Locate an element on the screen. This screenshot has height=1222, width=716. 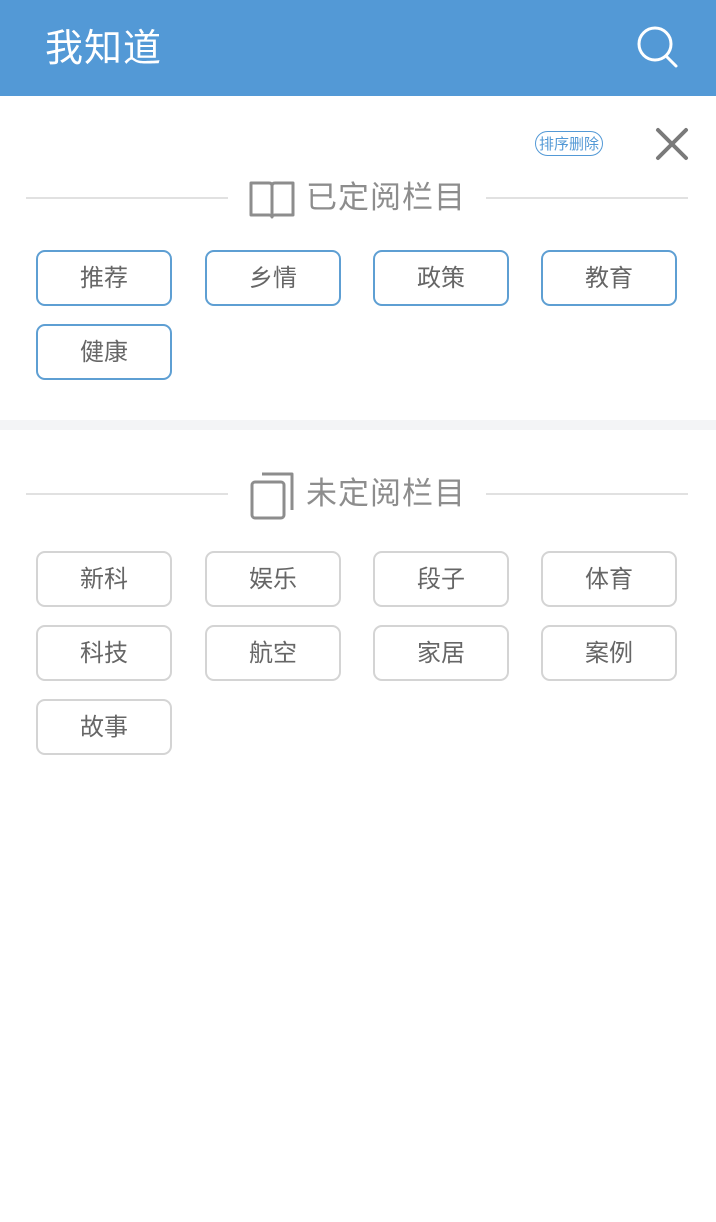
unsubscribed-section-title: 未定阅栏目 is located at coordinates (386, 494).